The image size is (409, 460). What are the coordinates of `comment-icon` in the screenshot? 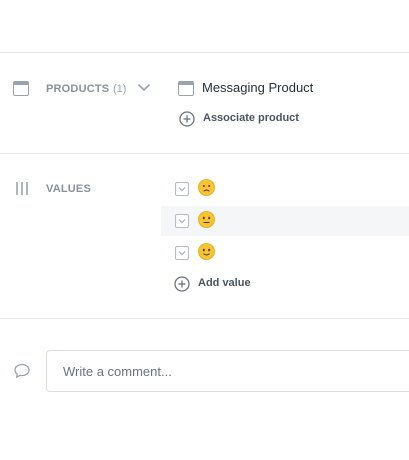 It's located at (22, 370).